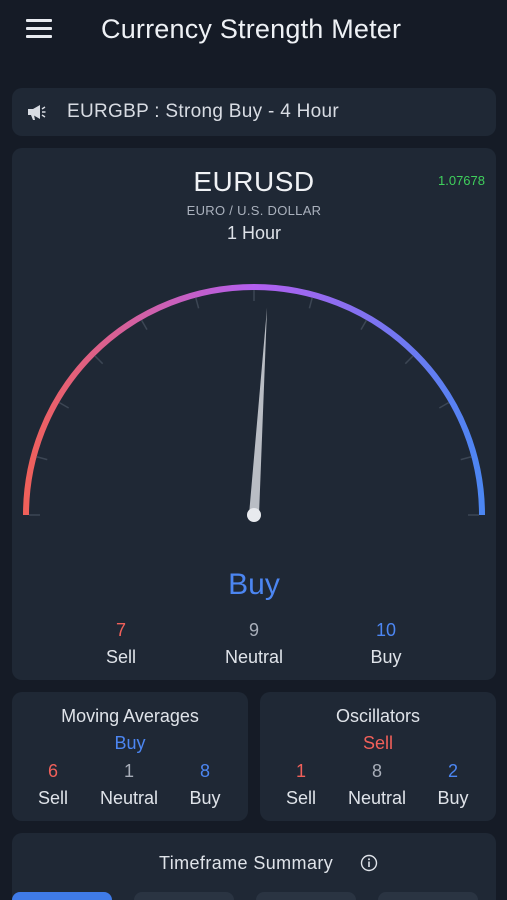  What do you see at coordinates (461, 180) in the screenshot?
I see `pair-price: 1.07678` at bounding box center [461, 180].